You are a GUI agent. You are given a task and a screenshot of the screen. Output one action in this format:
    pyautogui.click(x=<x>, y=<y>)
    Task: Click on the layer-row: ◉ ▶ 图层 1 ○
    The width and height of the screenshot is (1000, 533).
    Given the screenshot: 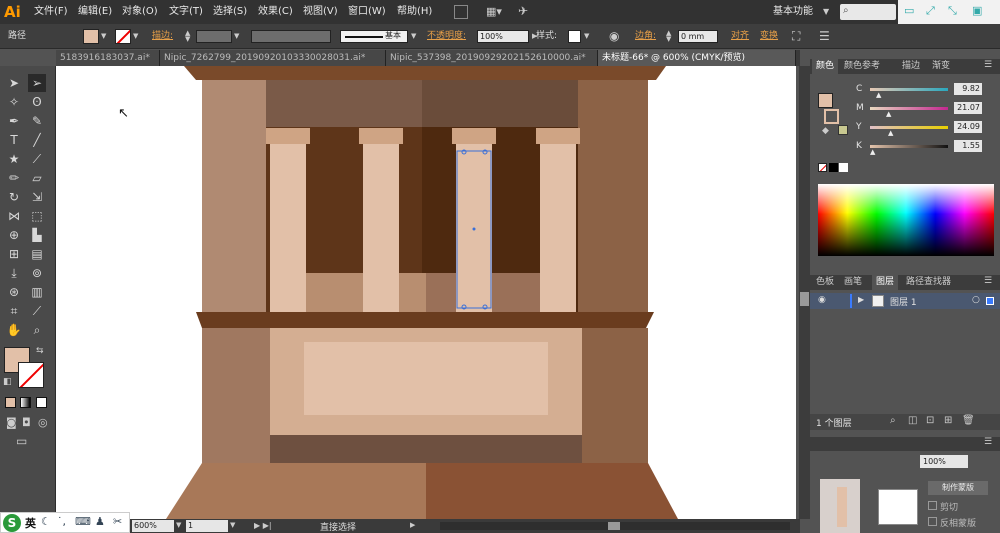 What is the action you would take?
    pyautogui.click(x=905, y=301)
    